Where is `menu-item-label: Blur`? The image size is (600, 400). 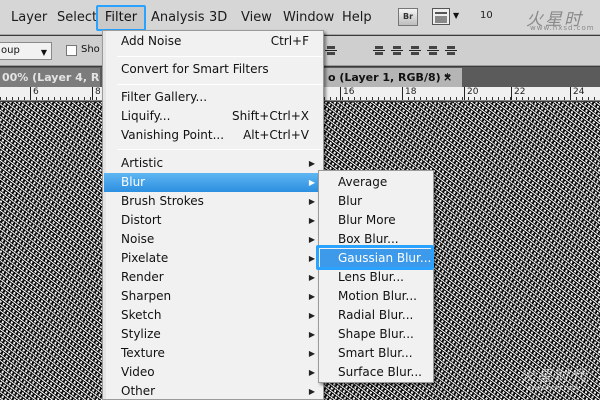 menu-item-label: Blur is located at coordinates (133, 182).